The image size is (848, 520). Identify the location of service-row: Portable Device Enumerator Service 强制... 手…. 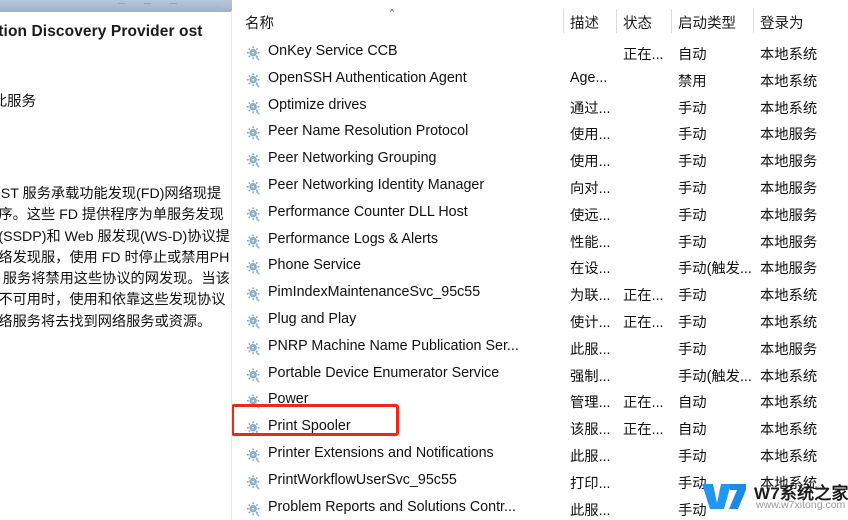
(540, 376).